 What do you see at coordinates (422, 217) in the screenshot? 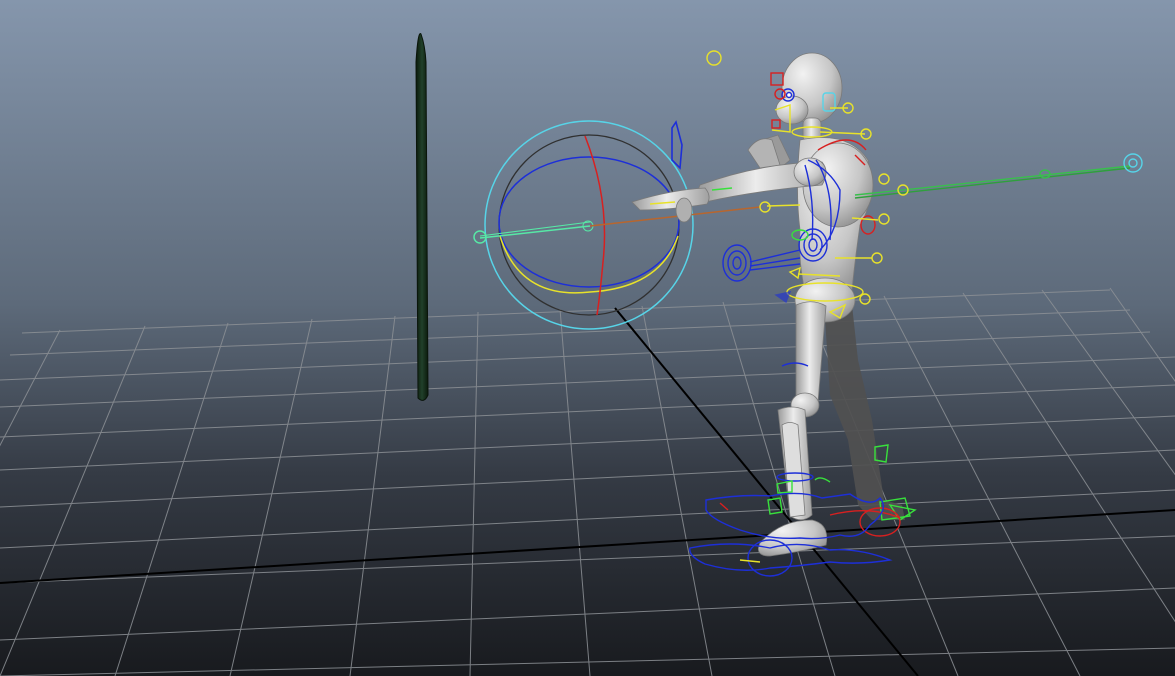
I see `pole-object` at bounding box center [422, 217].